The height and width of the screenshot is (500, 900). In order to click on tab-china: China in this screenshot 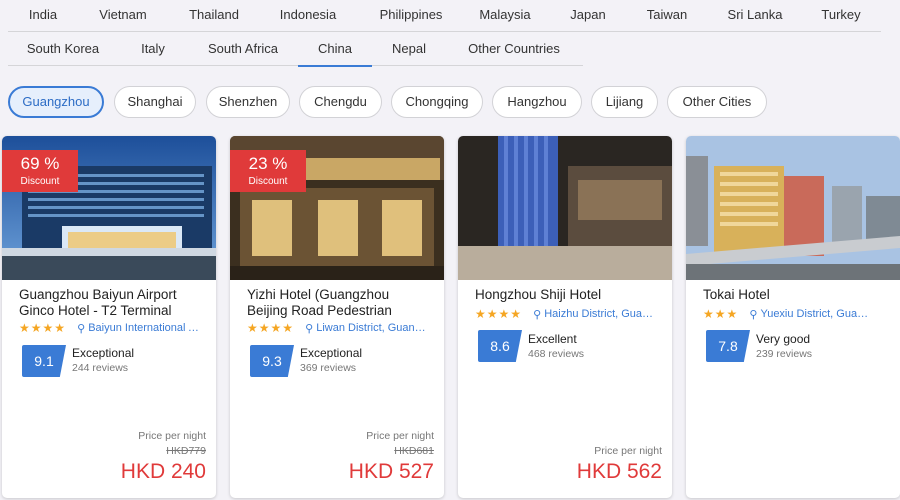, I will do `click(335, 50)`.